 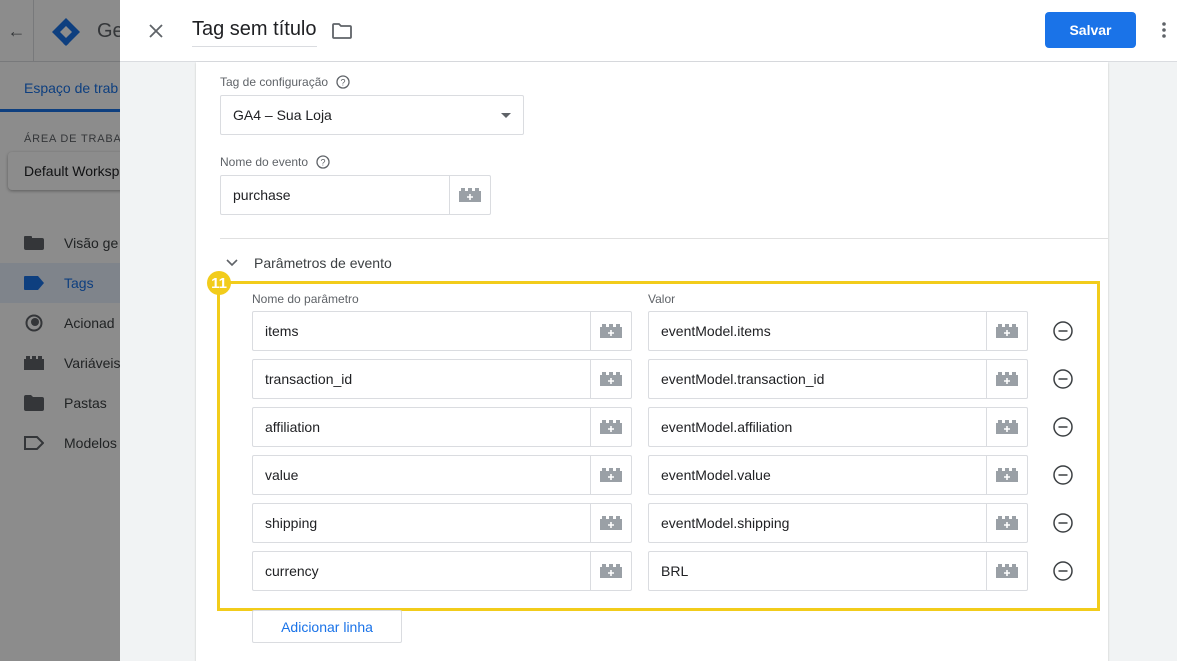 What do you see at coordinates (421, 379) in the screenshot?
I see `param-name-input: transaction_id` at bounding box center [421, 379].